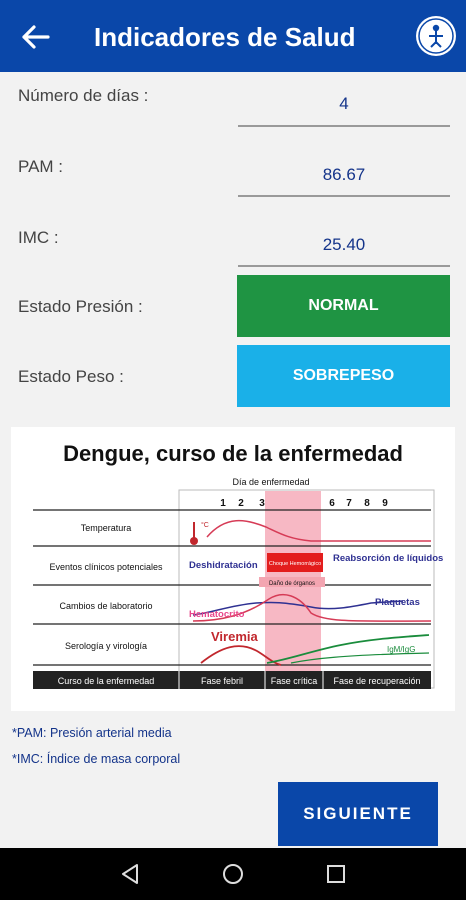 Image resolution: width=466 pixels, height=900 pixels. I want to click on day-tick: 6, so click(332, 503).